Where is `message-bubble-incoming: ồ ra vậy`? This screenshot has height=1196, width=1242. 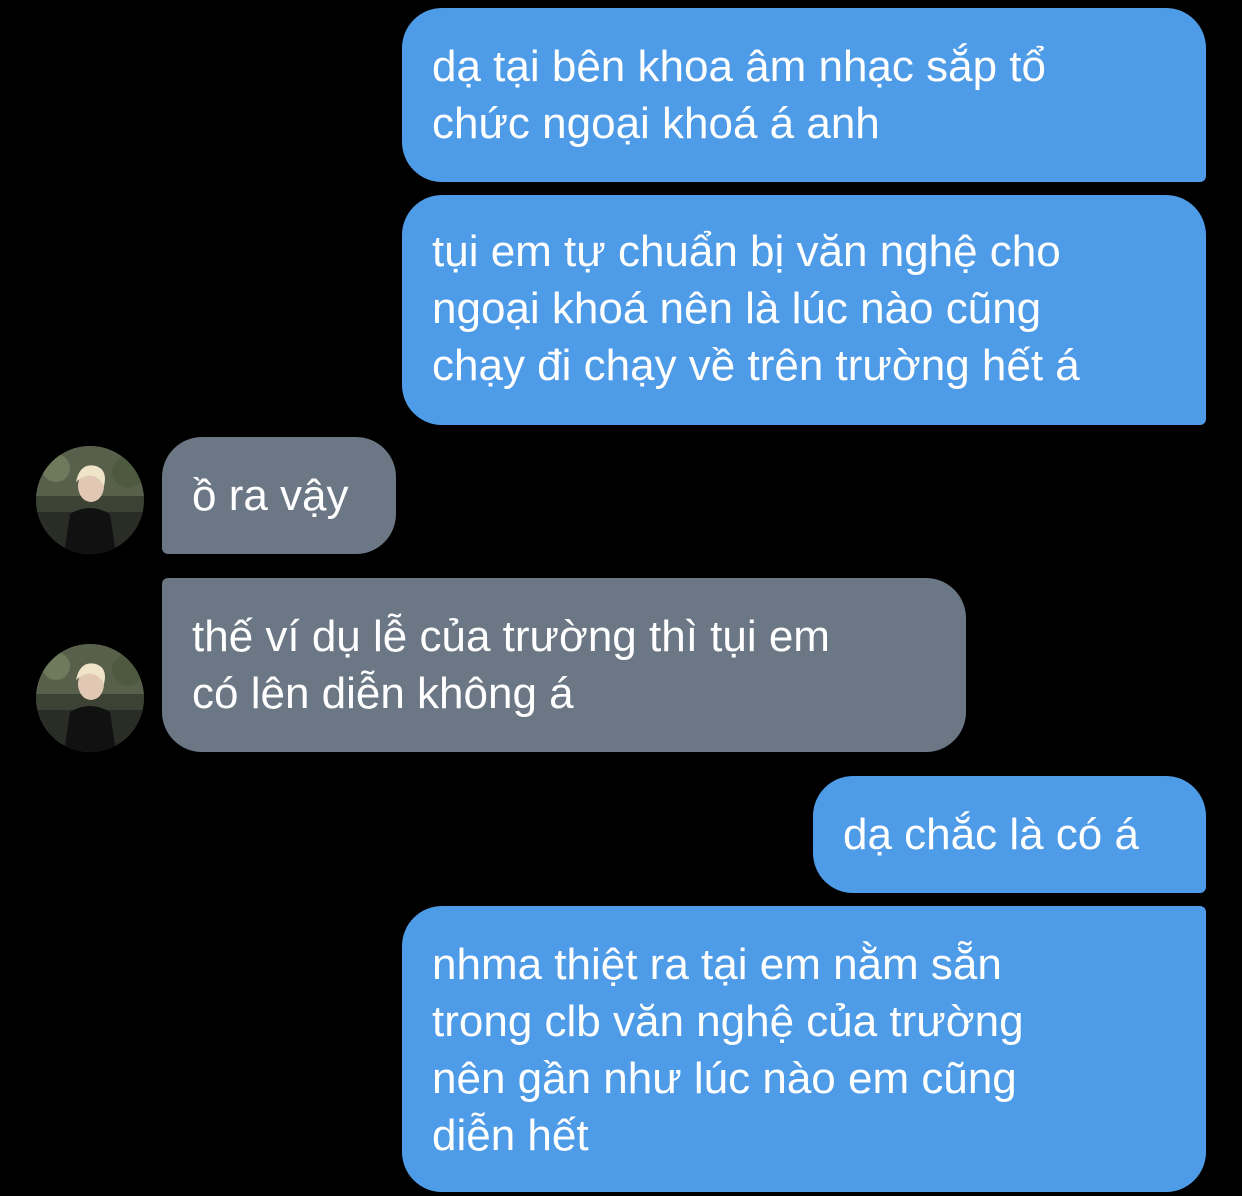 message-bubble-incoming: ồ ra vậy is located at coordinates (279, 495).